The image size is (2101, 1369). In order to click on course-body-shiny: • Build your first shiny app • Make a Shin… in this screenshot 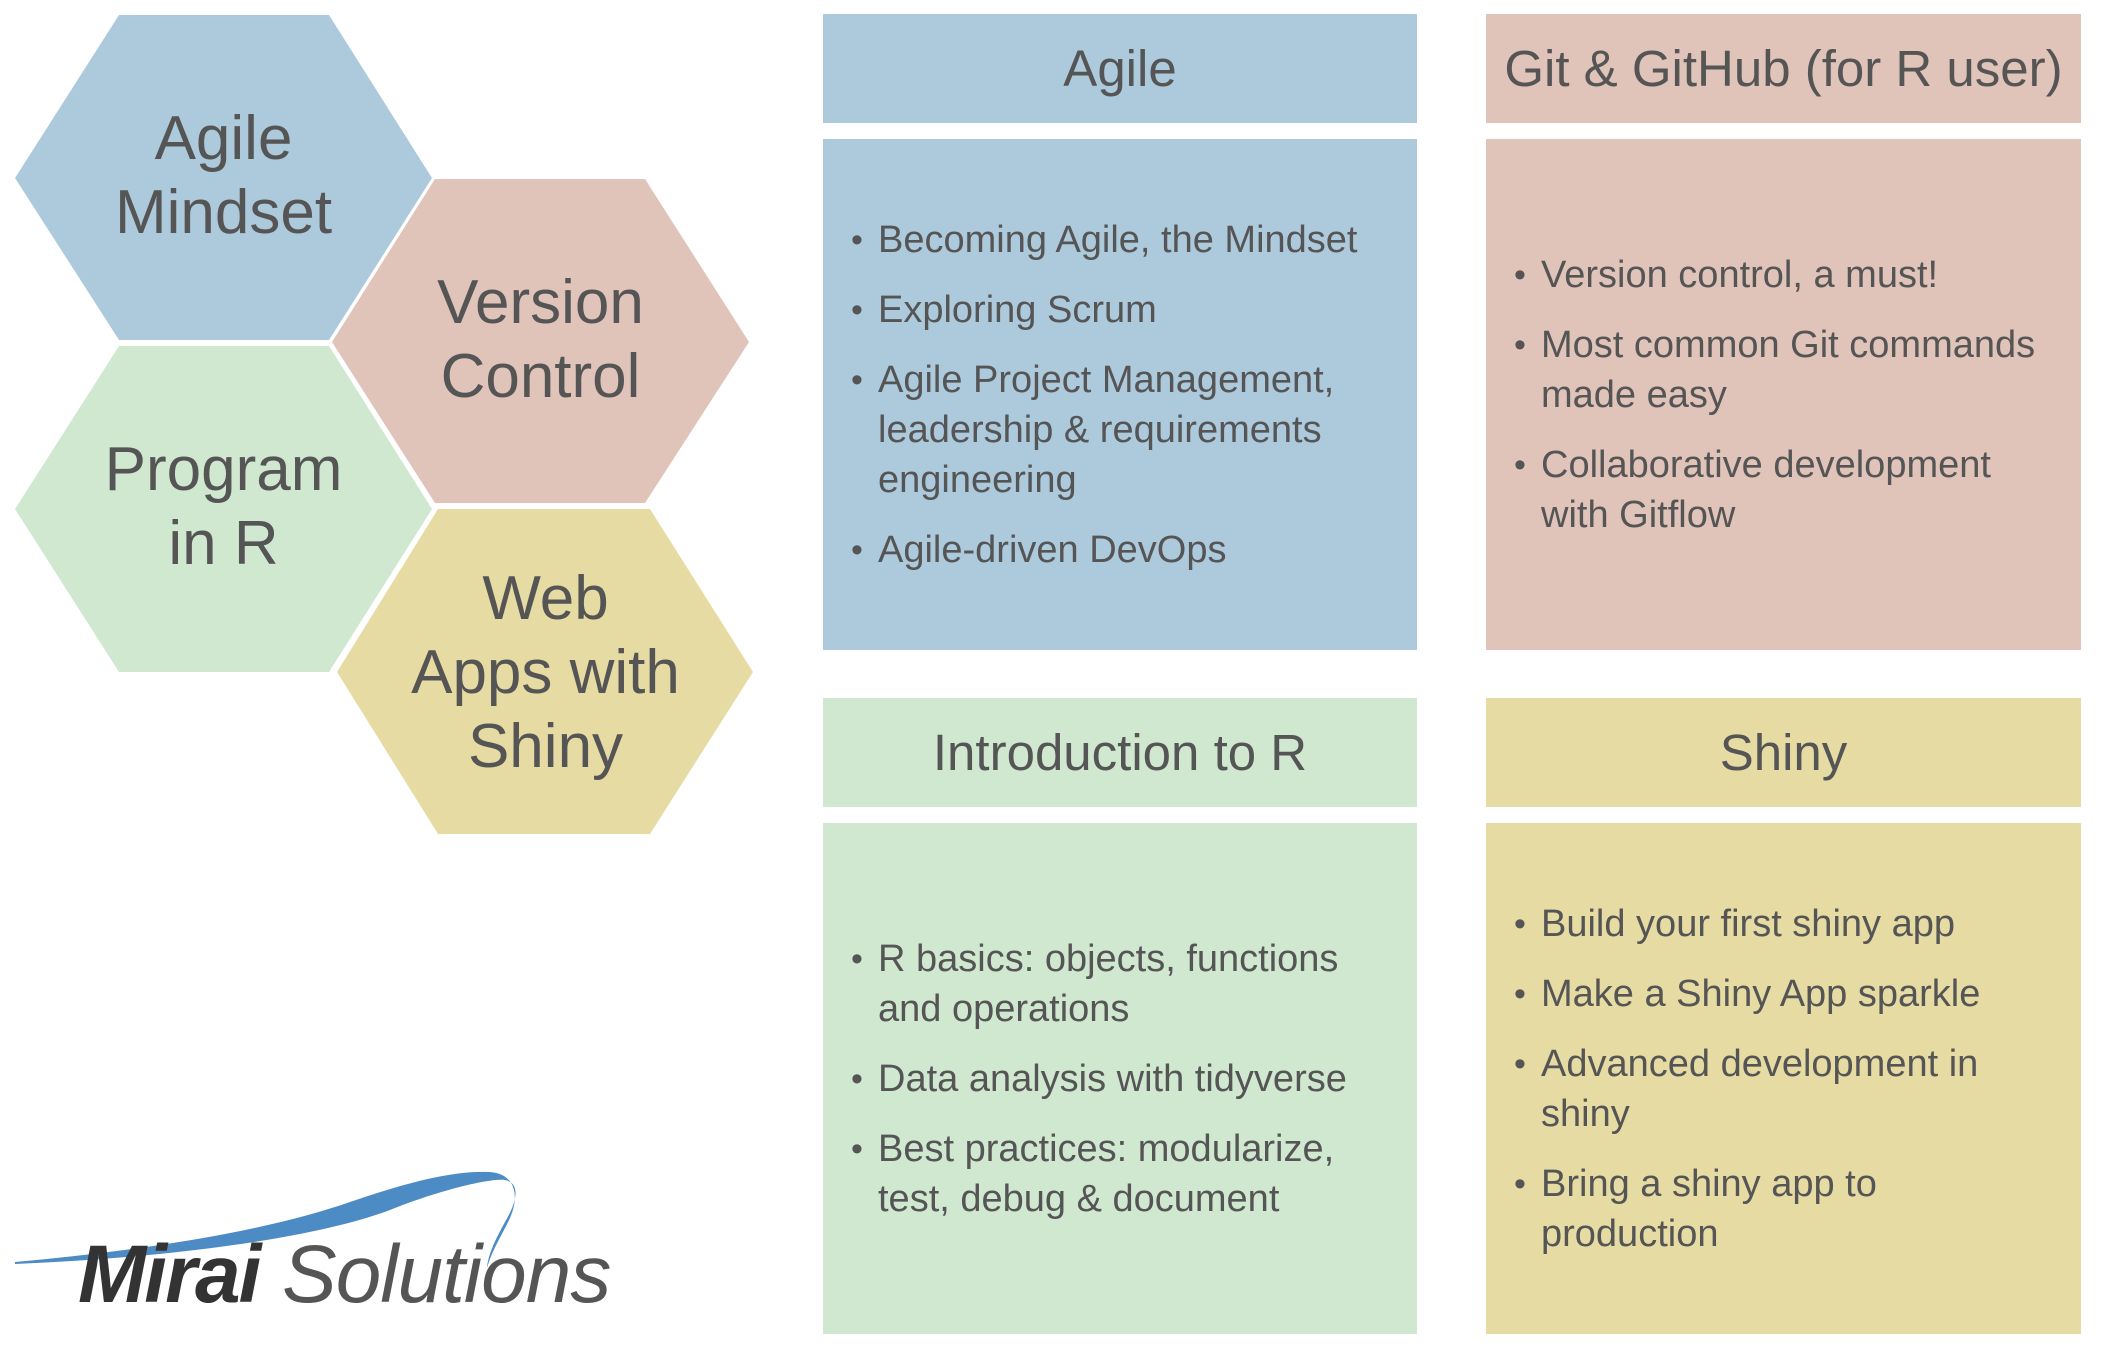, I will do `click(1783, 1078)`.